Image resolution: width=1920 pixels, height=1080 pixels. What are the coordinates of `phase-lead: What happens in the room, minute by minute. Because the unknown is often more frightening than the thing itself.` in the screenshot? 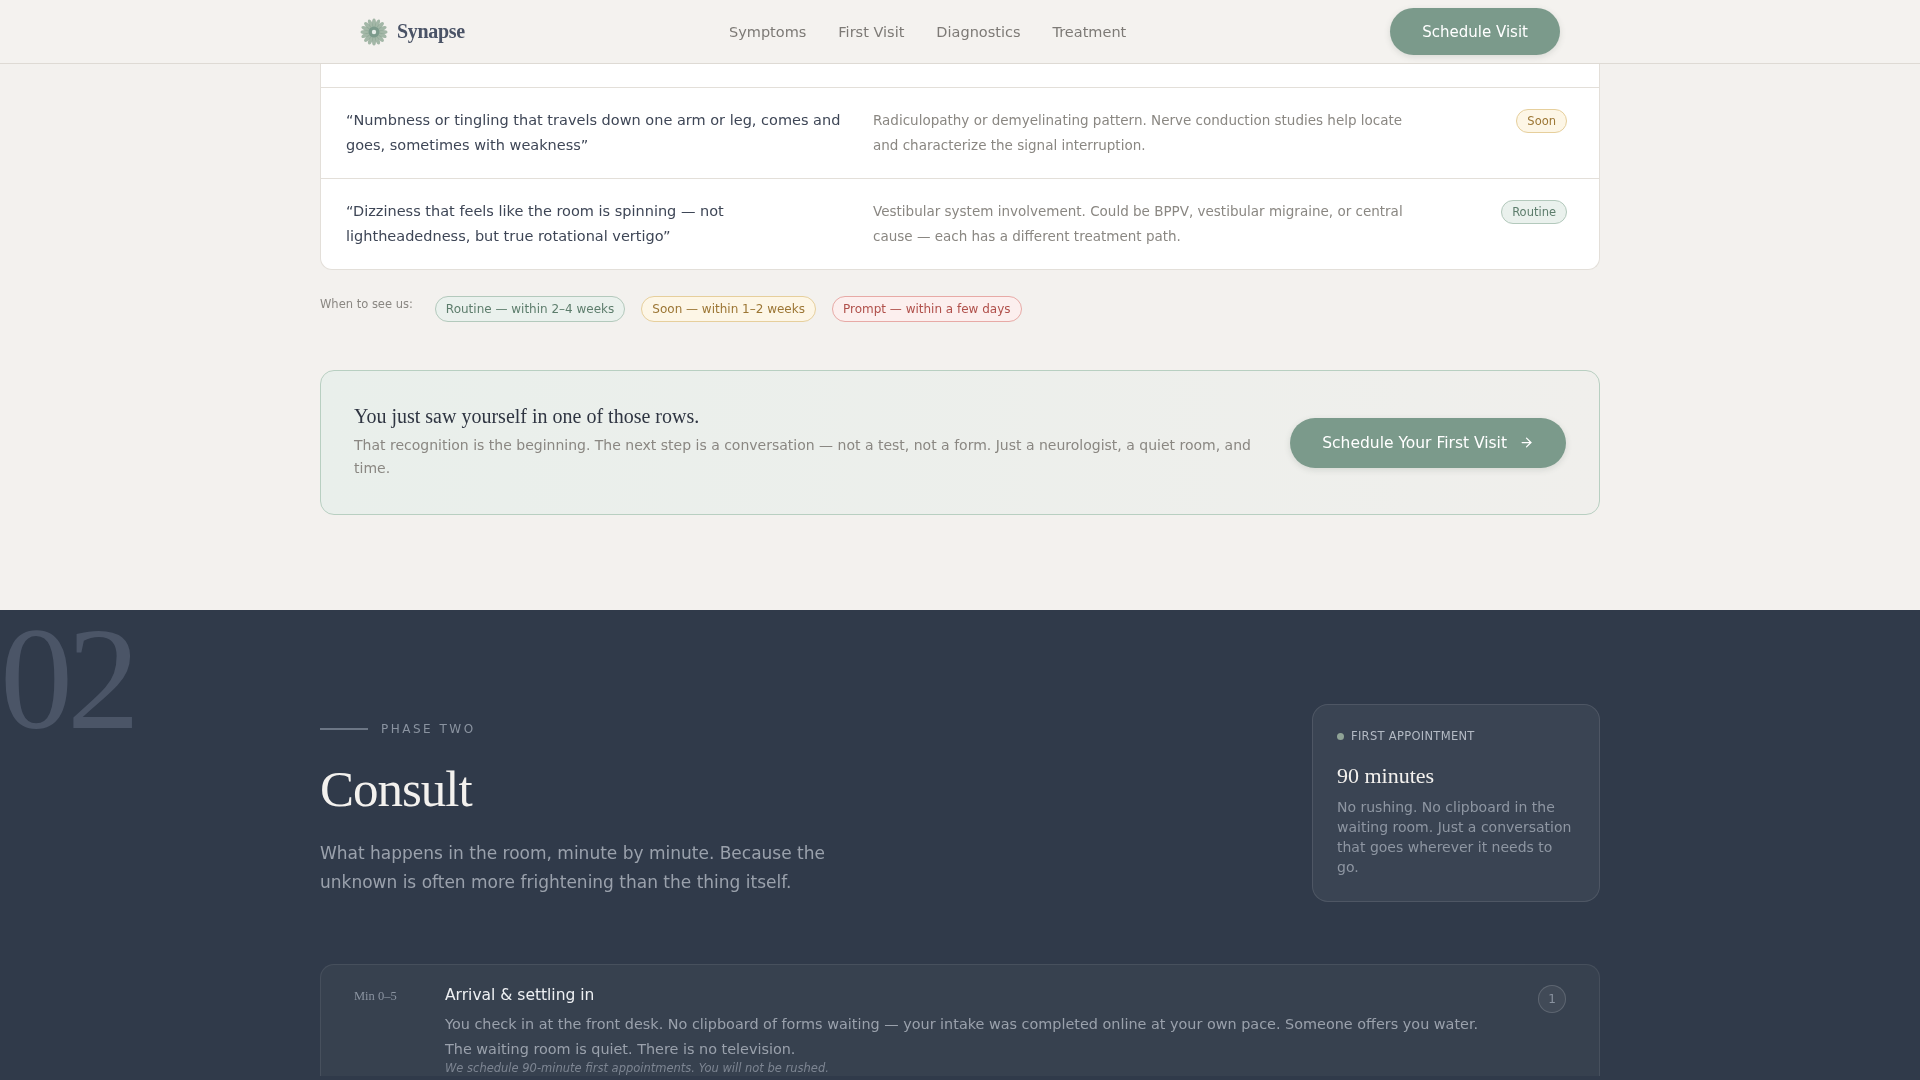 It's located at (573, 868).